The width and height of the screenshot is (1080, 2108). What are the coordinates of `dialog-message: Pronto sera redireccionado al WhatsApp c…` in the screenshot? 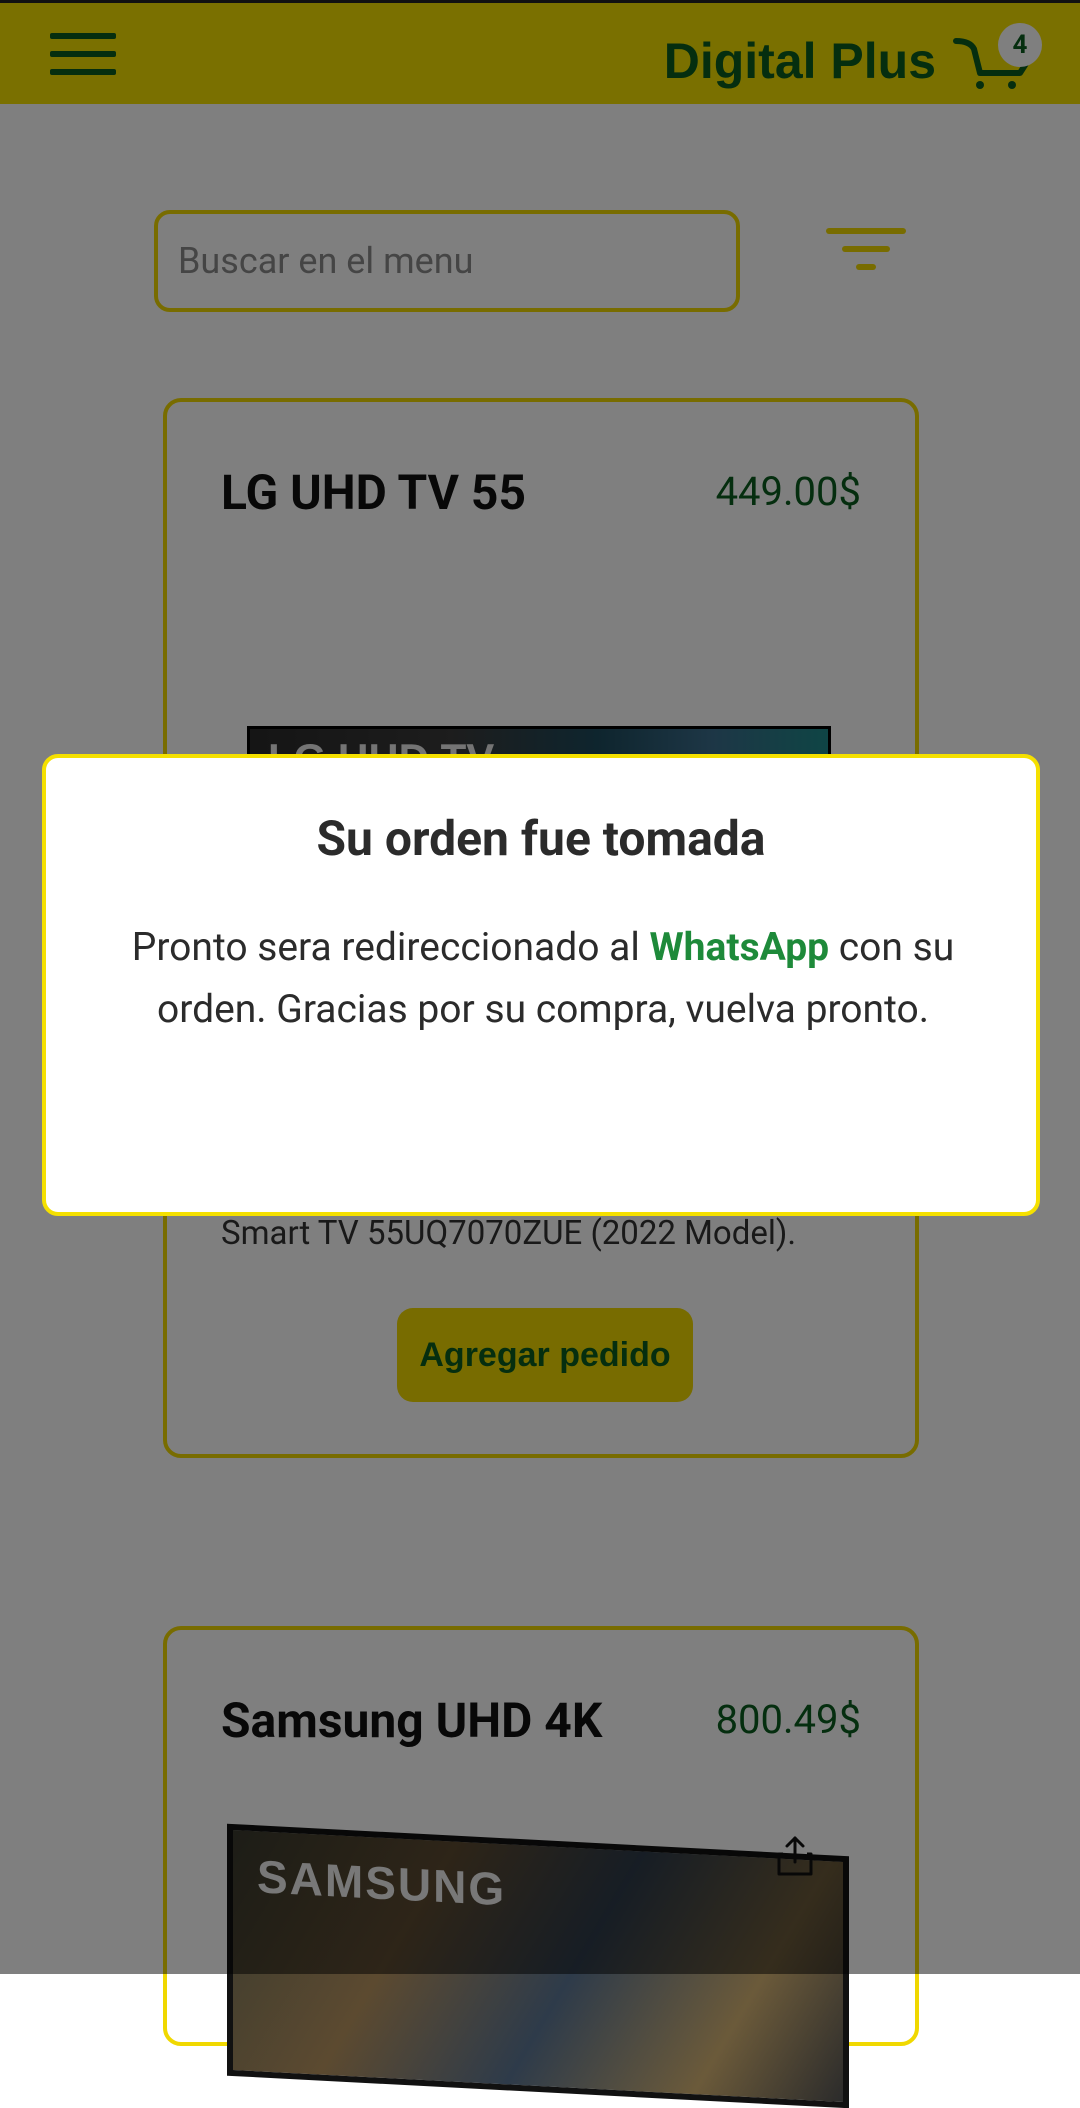 It's located at (543, 978).